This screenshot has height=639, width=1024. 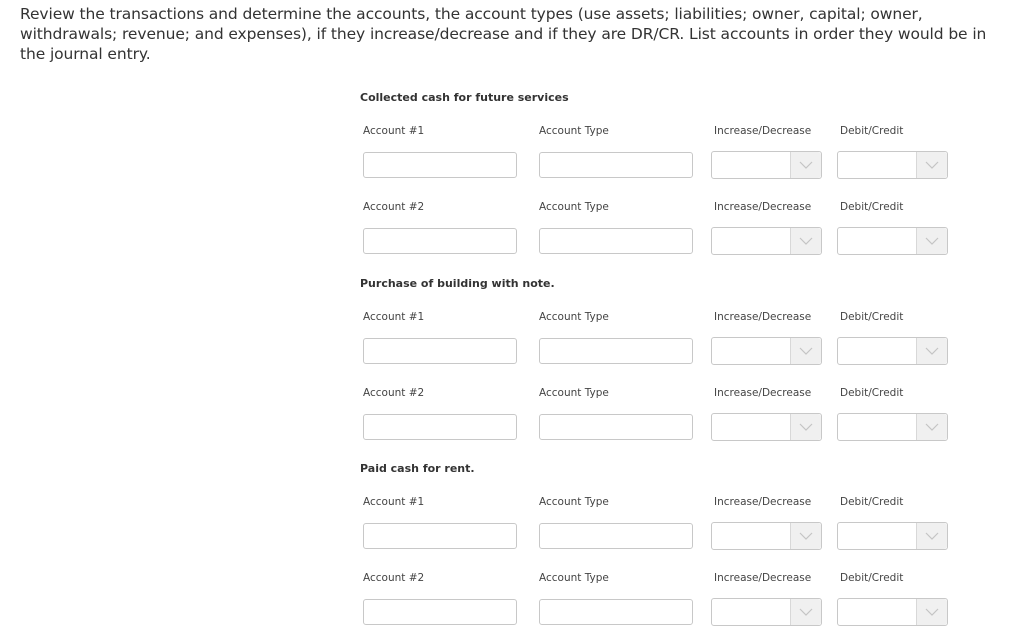 What do you see at coordinates (417, 468) in the screenshot?
I see `transaction-title: Paid cash for rent.` at bounding box center [417, 468].